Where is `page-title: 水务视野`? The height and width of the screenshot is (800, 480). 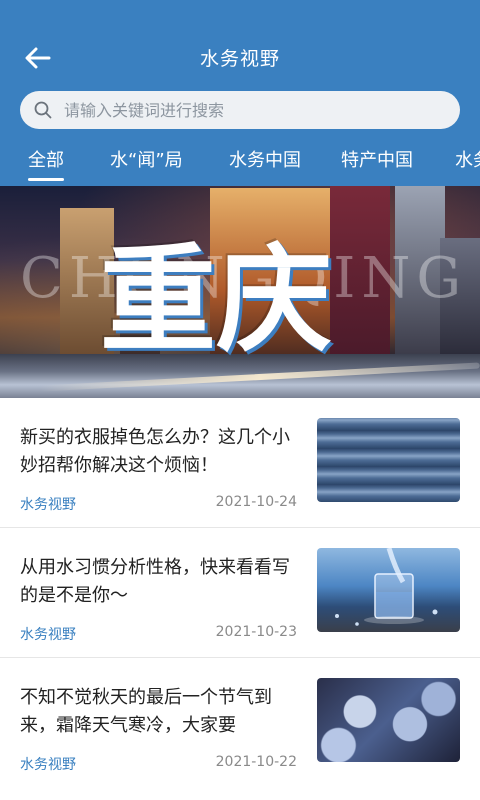
page-title: 水务视野 is located at coordinates (239, 59).